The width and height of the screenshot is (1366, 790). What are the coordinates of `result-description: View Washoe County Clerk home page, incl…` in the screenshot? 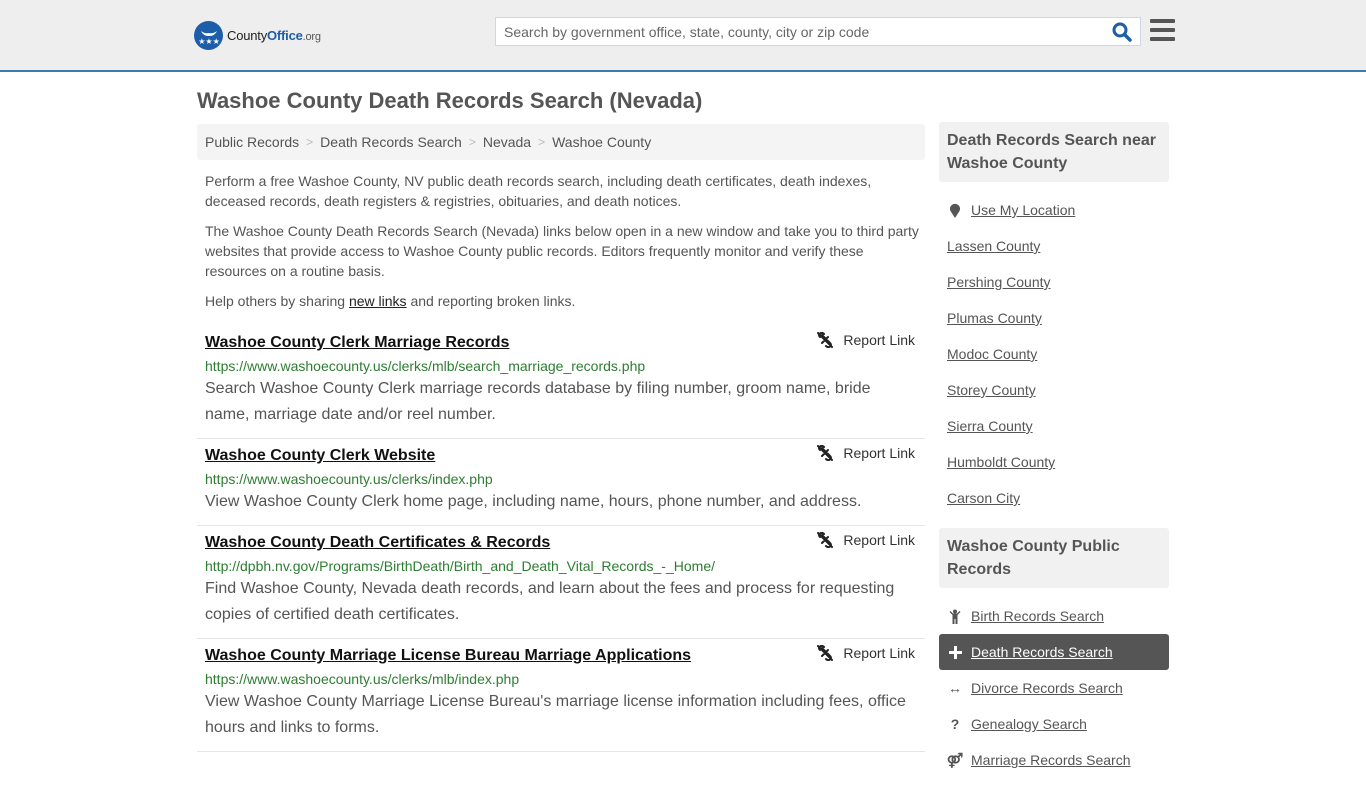 It's located at (533, 501).